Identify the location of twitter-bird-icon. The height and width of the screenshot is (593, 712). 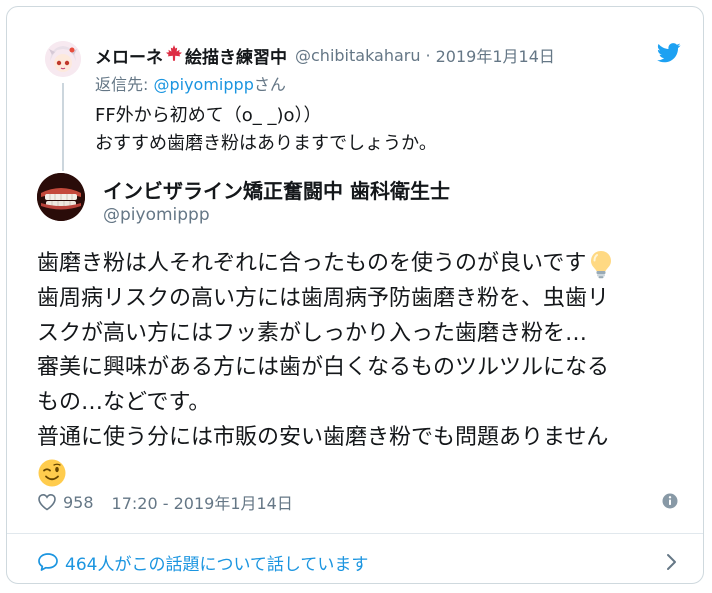
(668, 53).